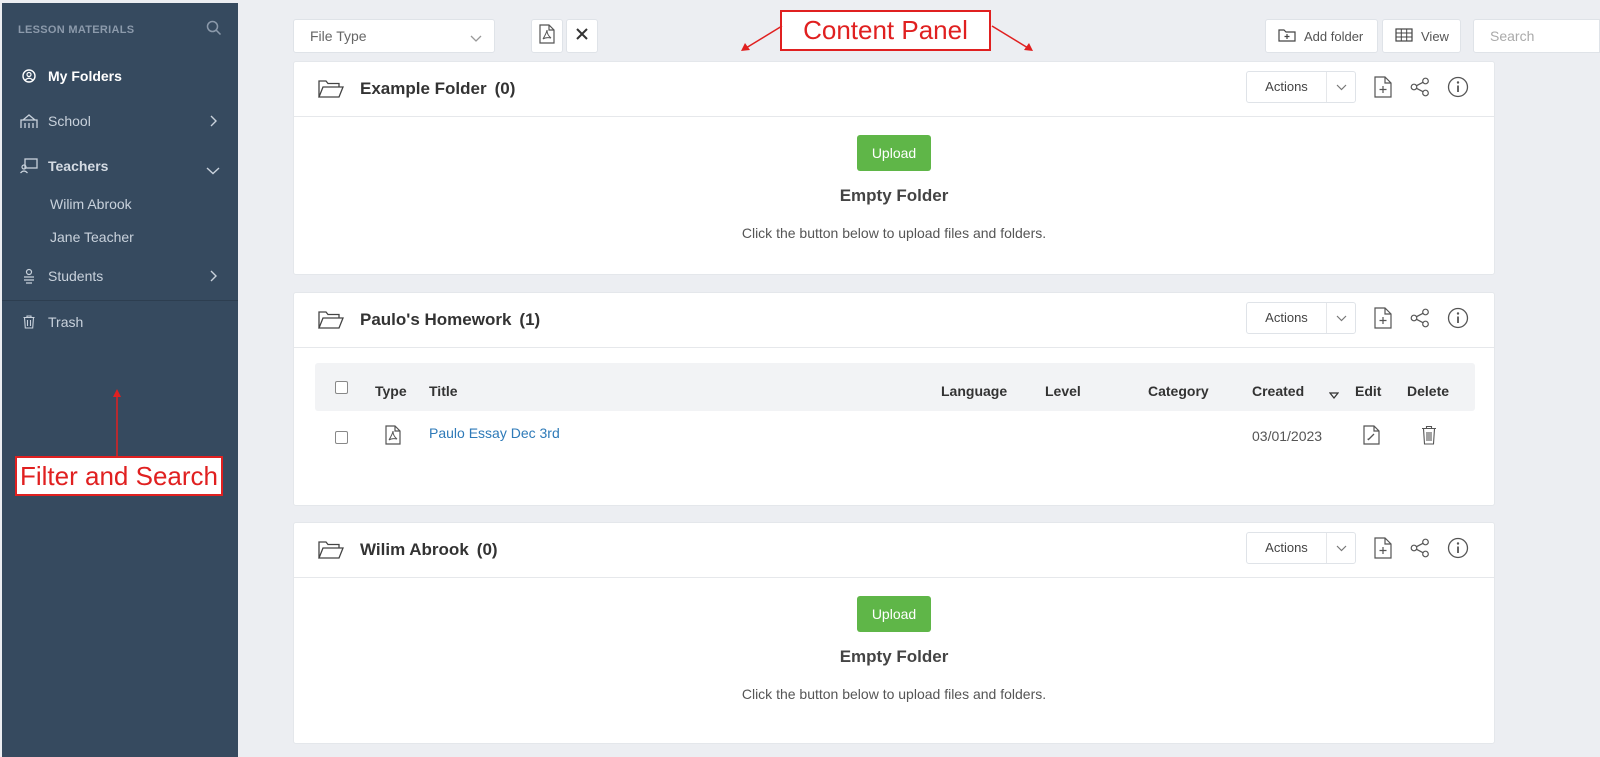 The image size is (1600, 757). Describe the element at coordinates (1404, 36) in the screenshot. I see `grid-icon` at that location.